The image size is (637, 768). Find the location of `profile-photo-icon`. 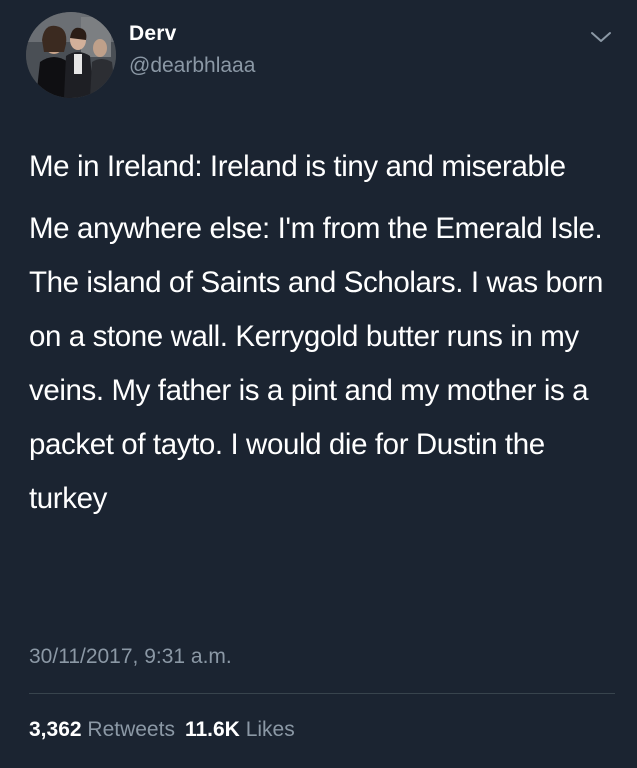

profile-photo-icon is located at coordinates (71, 55).